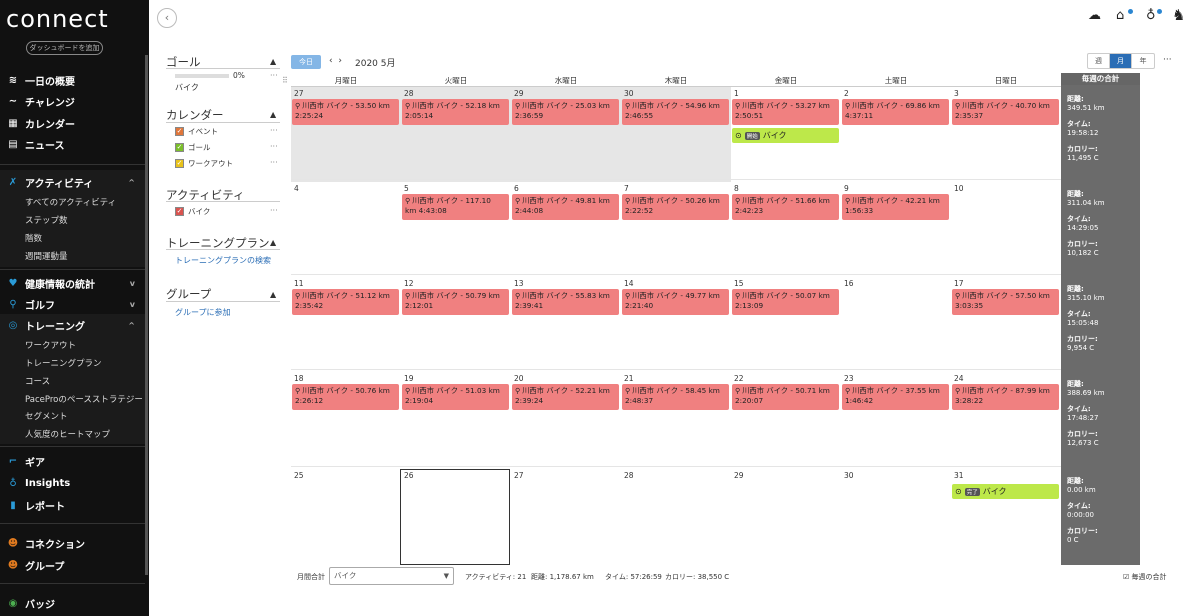  What do you see at coordinates (285, 80) in the screenshot?
I see `drag-handle-icon: ⠿` at bounding box center [285, 80].